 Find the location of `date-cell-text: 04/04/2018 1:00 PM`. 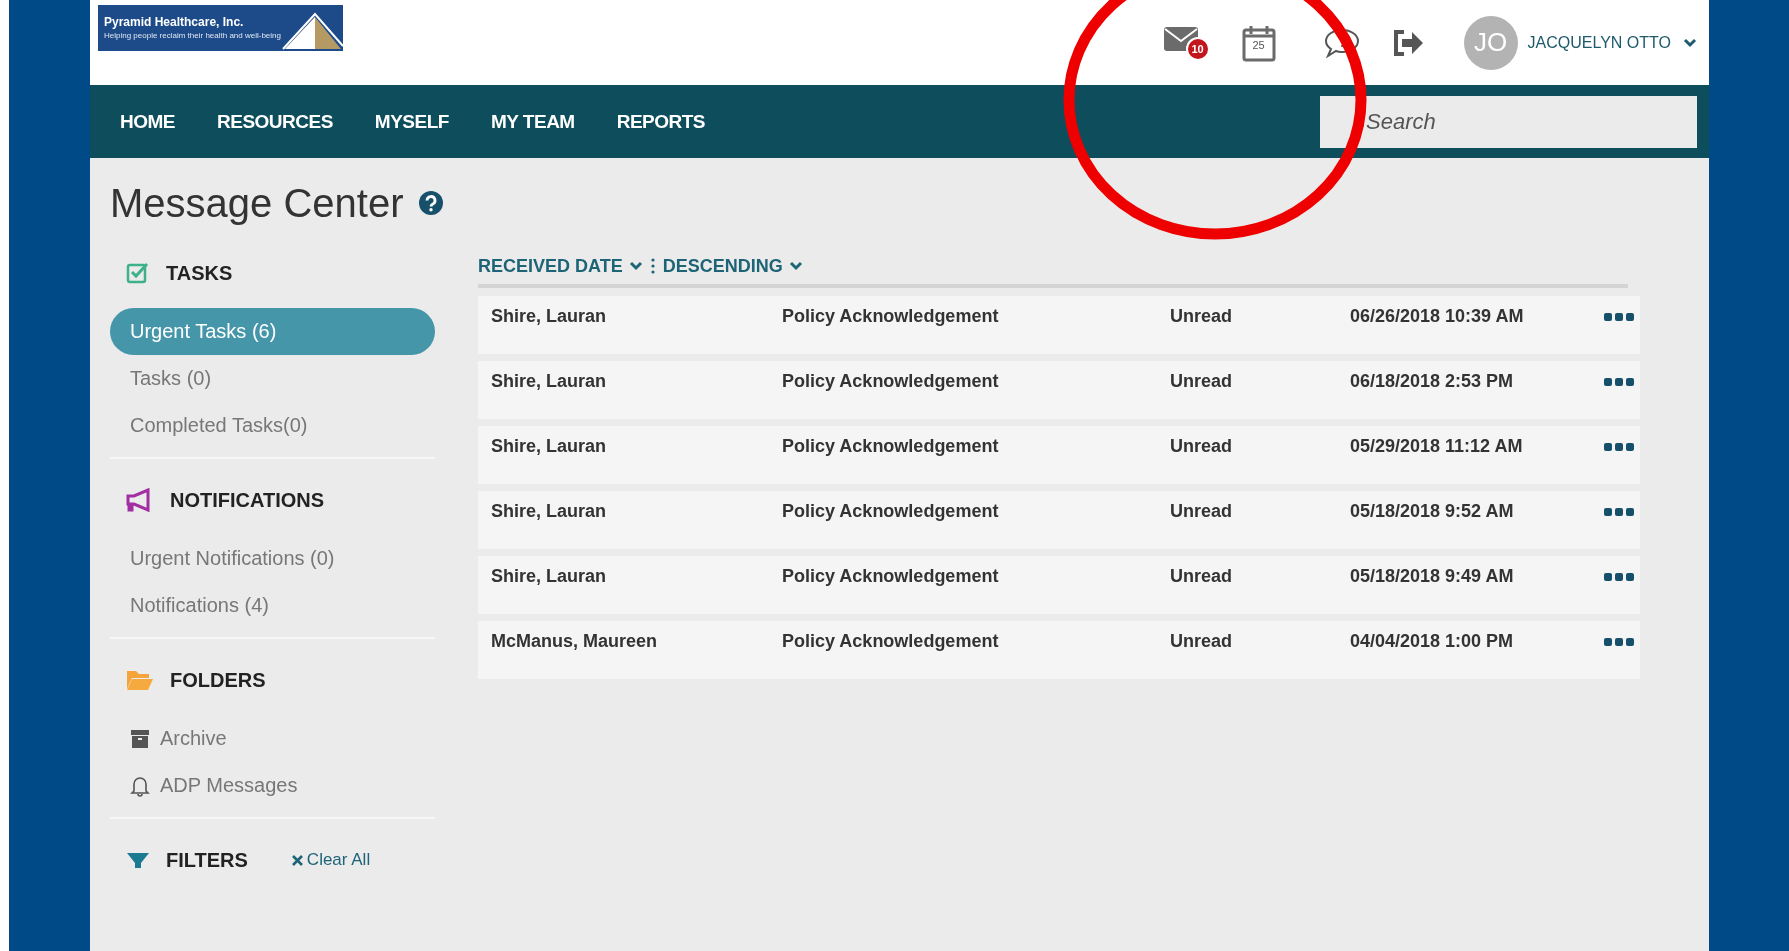

date-cell-text: 04/04/2018 1:00 PM is located at coordinates (1432, 642).